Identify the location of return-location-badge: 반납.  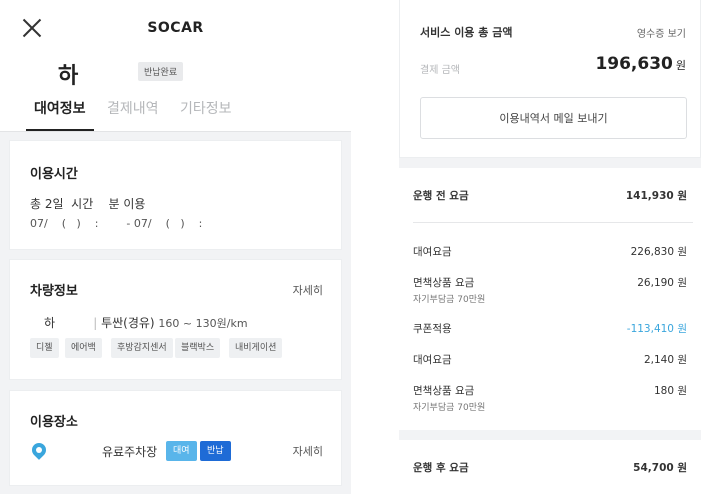
(215, 451).